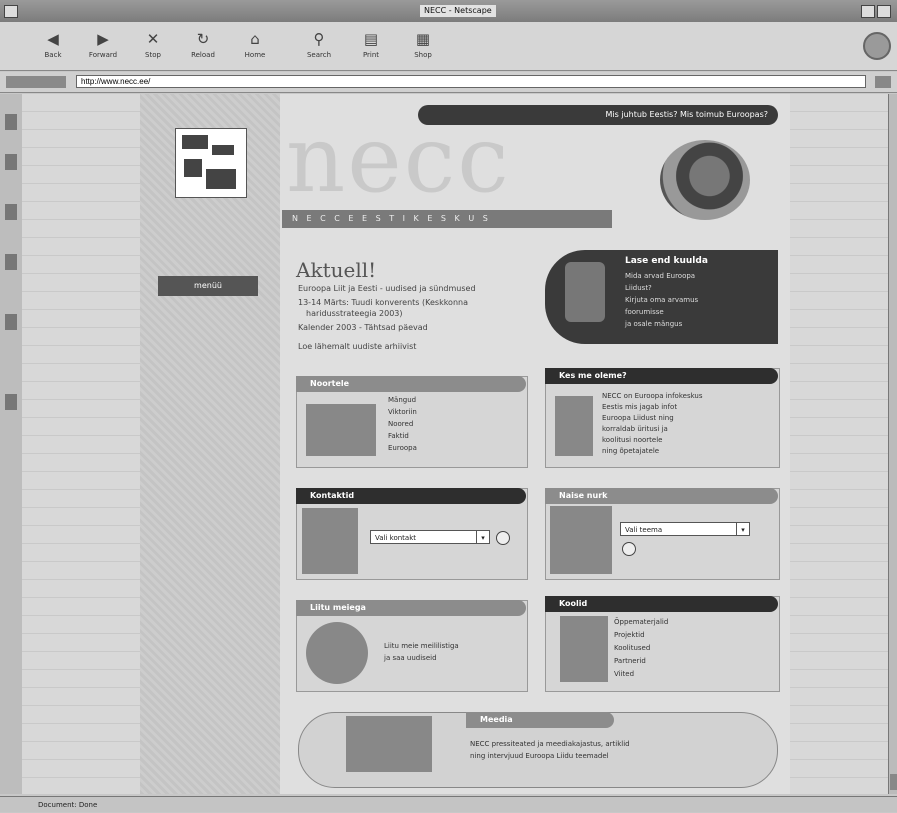 This screenshot has width=897, height=813. What do you see at coordinates (883, 82) in the screenshot?
I see `go-button` at bounding box center [883, 82].